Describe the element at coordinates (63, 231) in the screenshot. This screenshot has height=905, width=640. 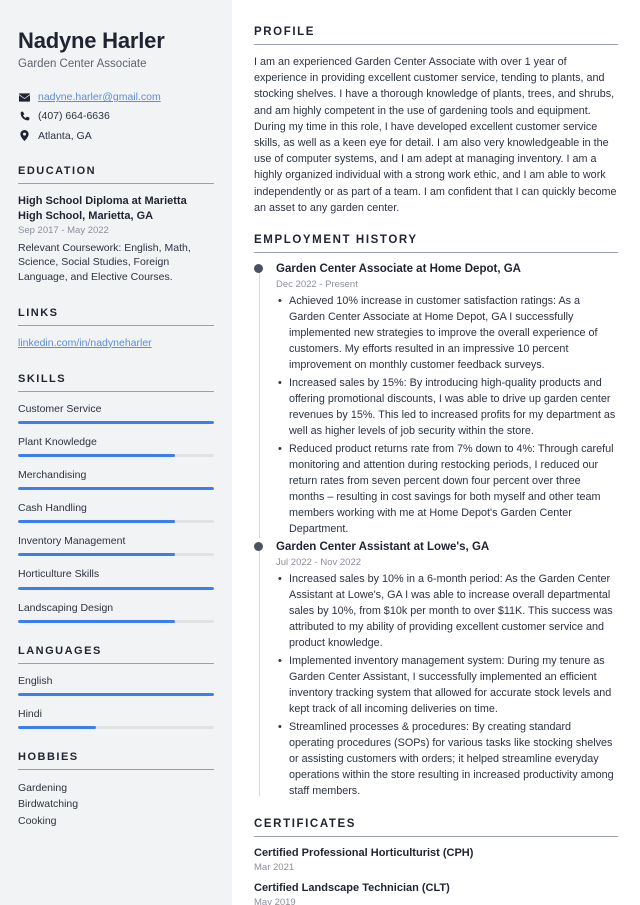
I see `education-date: Sep 2017 - May 2022` at that location.